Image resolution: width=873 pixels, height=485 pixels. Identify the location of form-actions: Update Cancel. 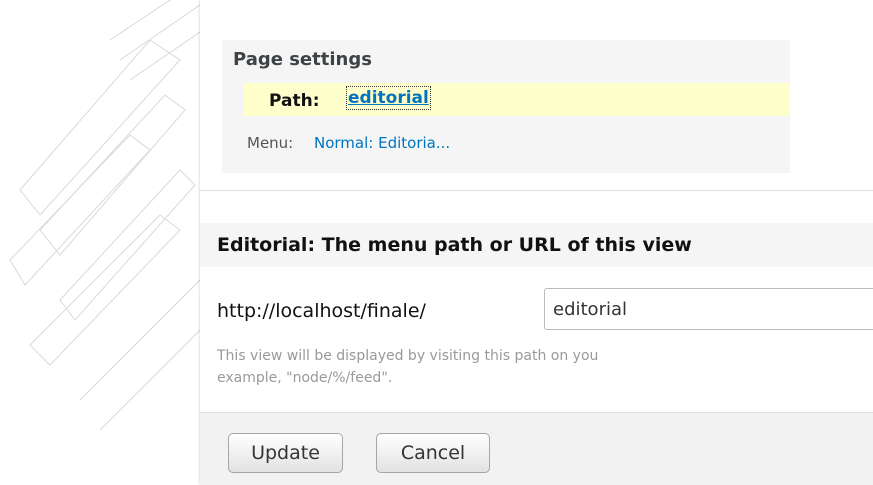
(536, 448).